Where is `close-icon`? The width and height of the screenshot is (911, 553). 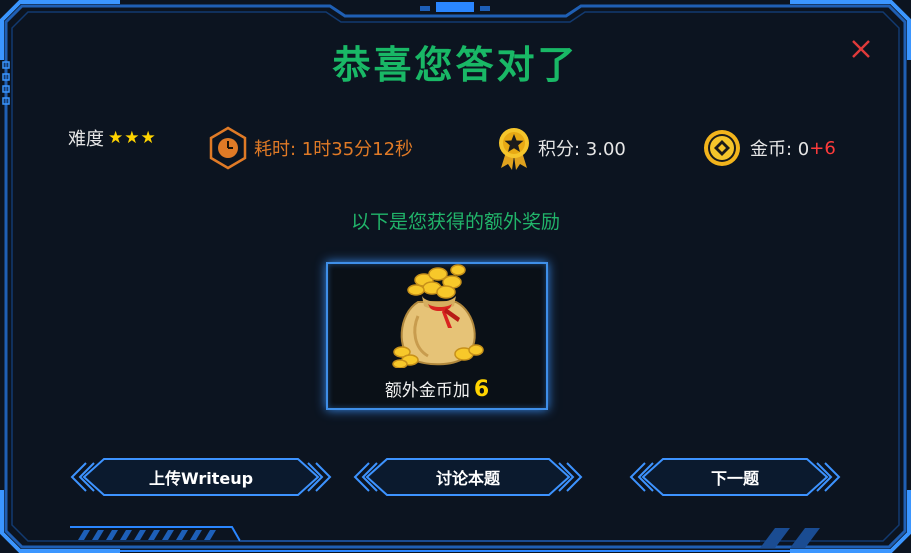 close-icon is located at coordinates (861, 49).